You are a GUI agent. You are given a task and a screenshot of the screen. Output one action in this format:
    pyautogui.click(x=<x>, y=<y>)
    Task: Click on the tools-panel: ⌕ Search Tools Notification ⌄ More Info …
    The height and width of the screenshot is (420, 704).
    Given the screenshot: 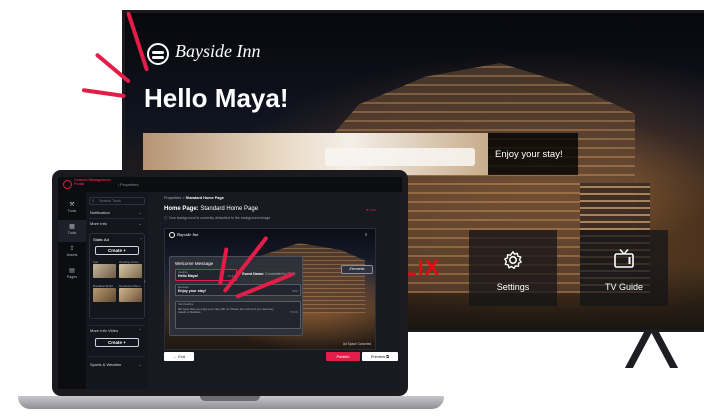 What is the action you would take?
    pyautogui.click(x=117, y=290)
    